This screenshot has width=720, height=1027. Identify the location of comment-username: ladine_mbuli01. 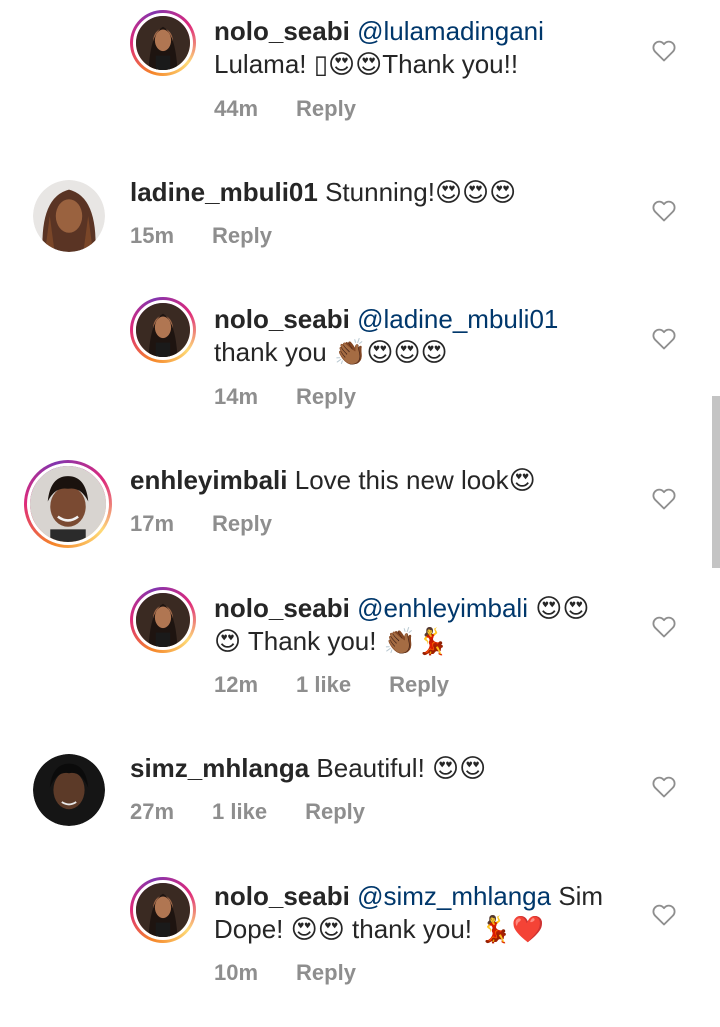
(224, 192).